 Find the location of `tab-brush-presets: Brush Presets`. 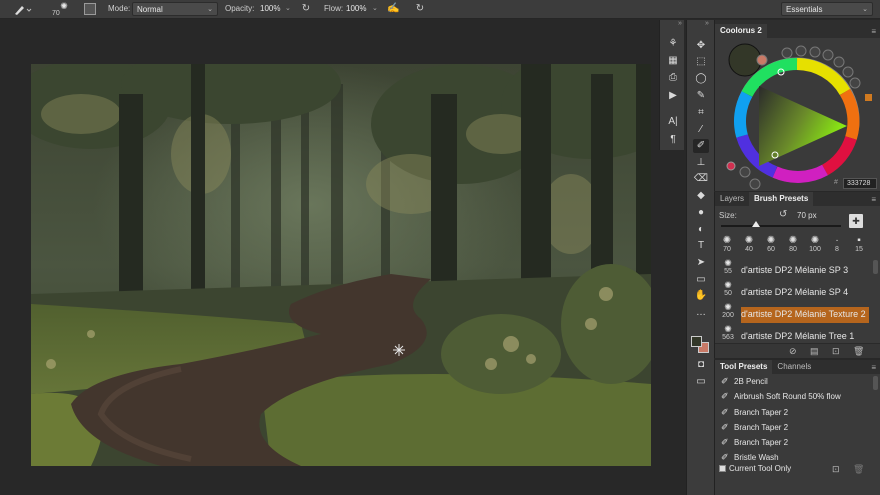

tab-brush-presets: Brush Presets is located at coordinates (781, 199).